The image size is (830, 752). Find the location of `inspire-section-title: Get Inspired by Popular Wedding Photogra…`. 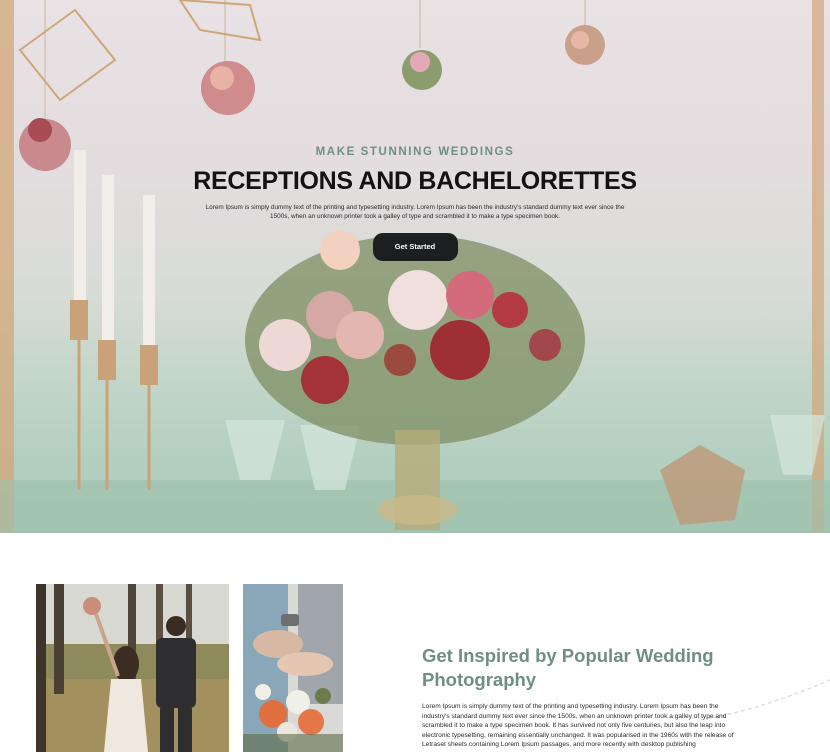

inspire-section-title: Get Inspired by Popular Wedding Photogra… is located at coordinates (568, 667).